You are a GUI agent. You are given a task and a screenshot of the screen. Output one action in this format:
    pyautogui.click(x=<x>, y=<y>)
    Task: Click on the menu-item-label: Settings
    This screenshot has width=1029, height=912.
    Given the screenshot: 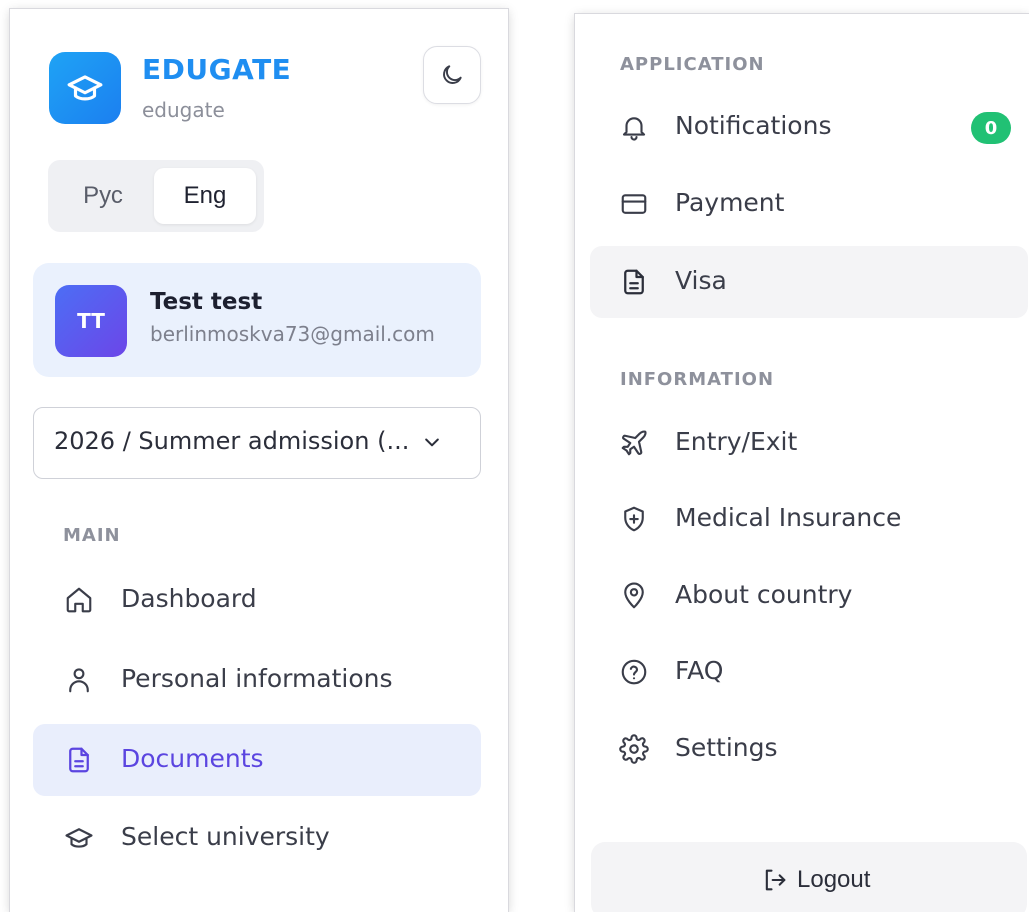 What is the action you would take?
    pyautogui.click(x=726, y=747)
    